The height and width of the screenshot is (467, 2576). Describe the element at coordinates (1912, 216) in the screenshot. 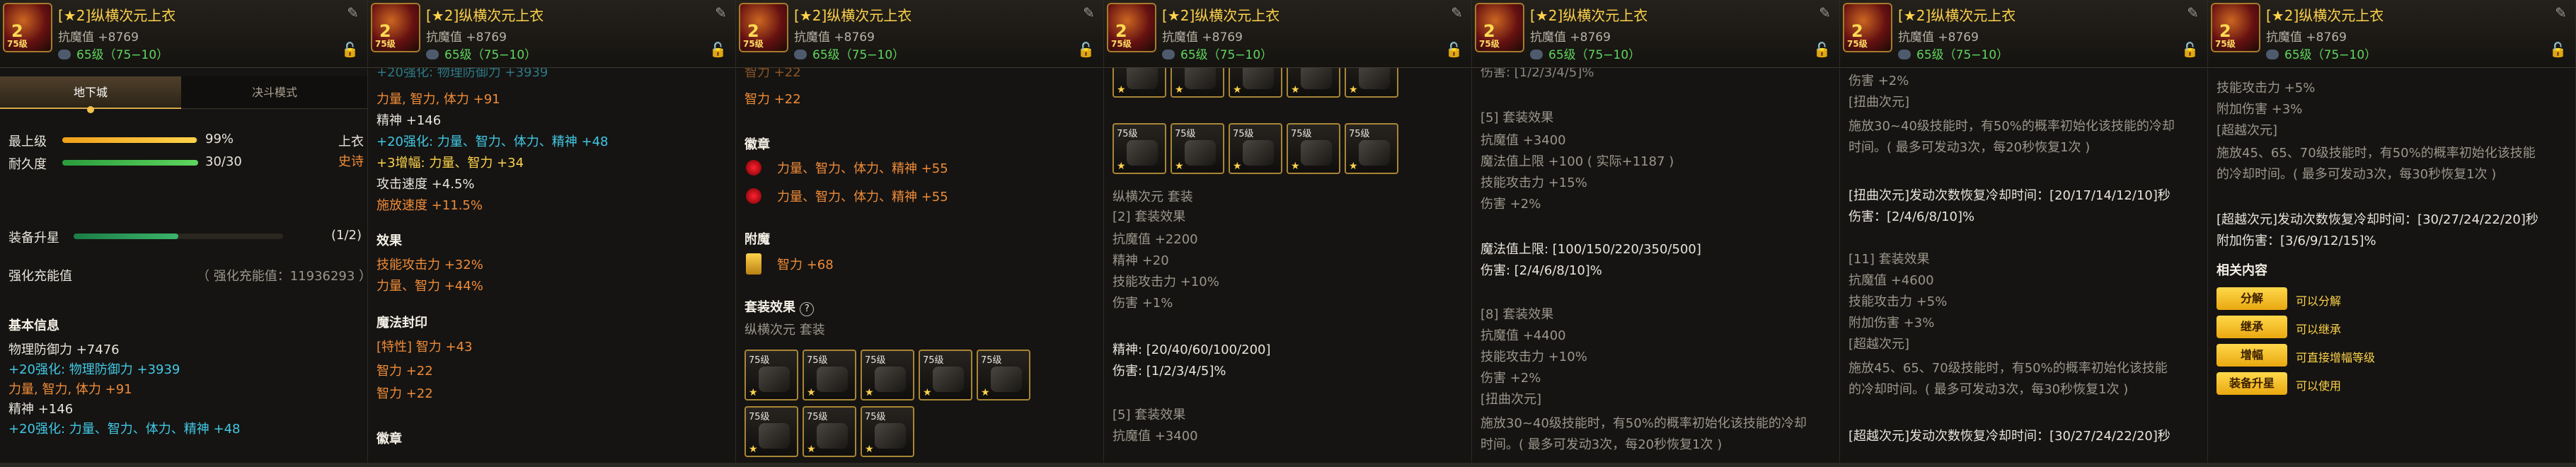

I see `twist-damage: 伤害：[2/4/6/8/10]%` at that location.